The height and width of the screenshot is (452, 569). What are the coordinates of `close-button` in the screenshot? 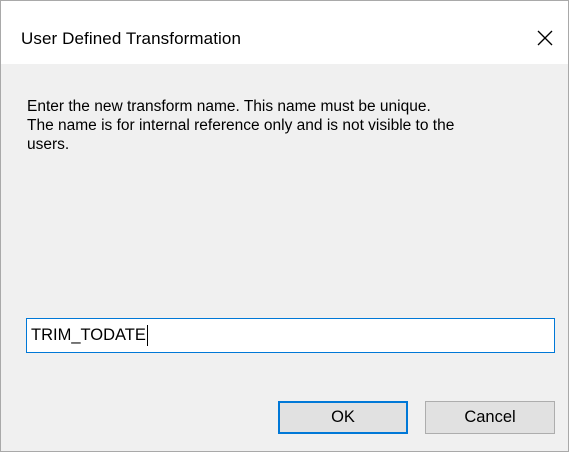 It's located at (545, 38).